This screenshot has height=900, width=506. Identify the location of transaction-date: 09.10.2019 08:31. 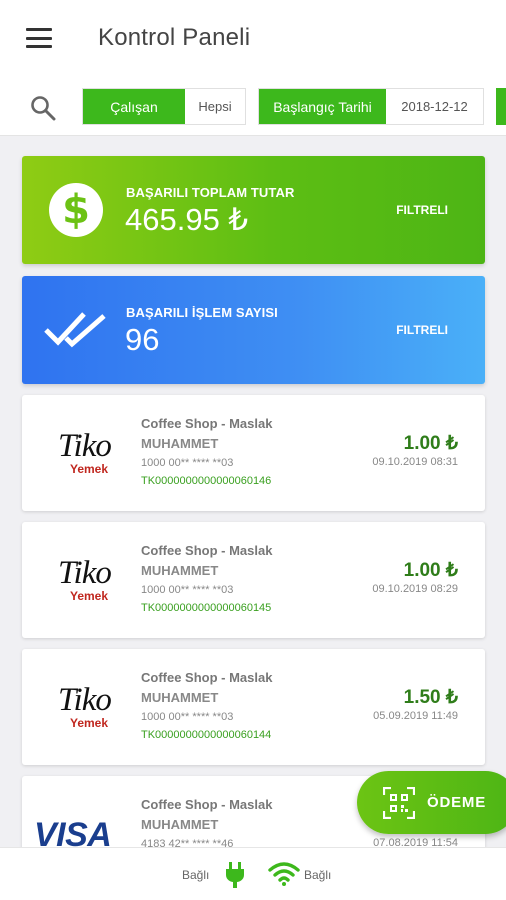
(415, 462).